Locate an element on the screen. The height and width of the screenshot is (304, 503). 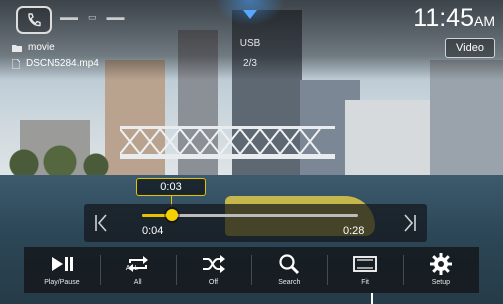
control-bar: Play/Pause ALL All Off Search Fit Setup is located at coordinates (251, 270).